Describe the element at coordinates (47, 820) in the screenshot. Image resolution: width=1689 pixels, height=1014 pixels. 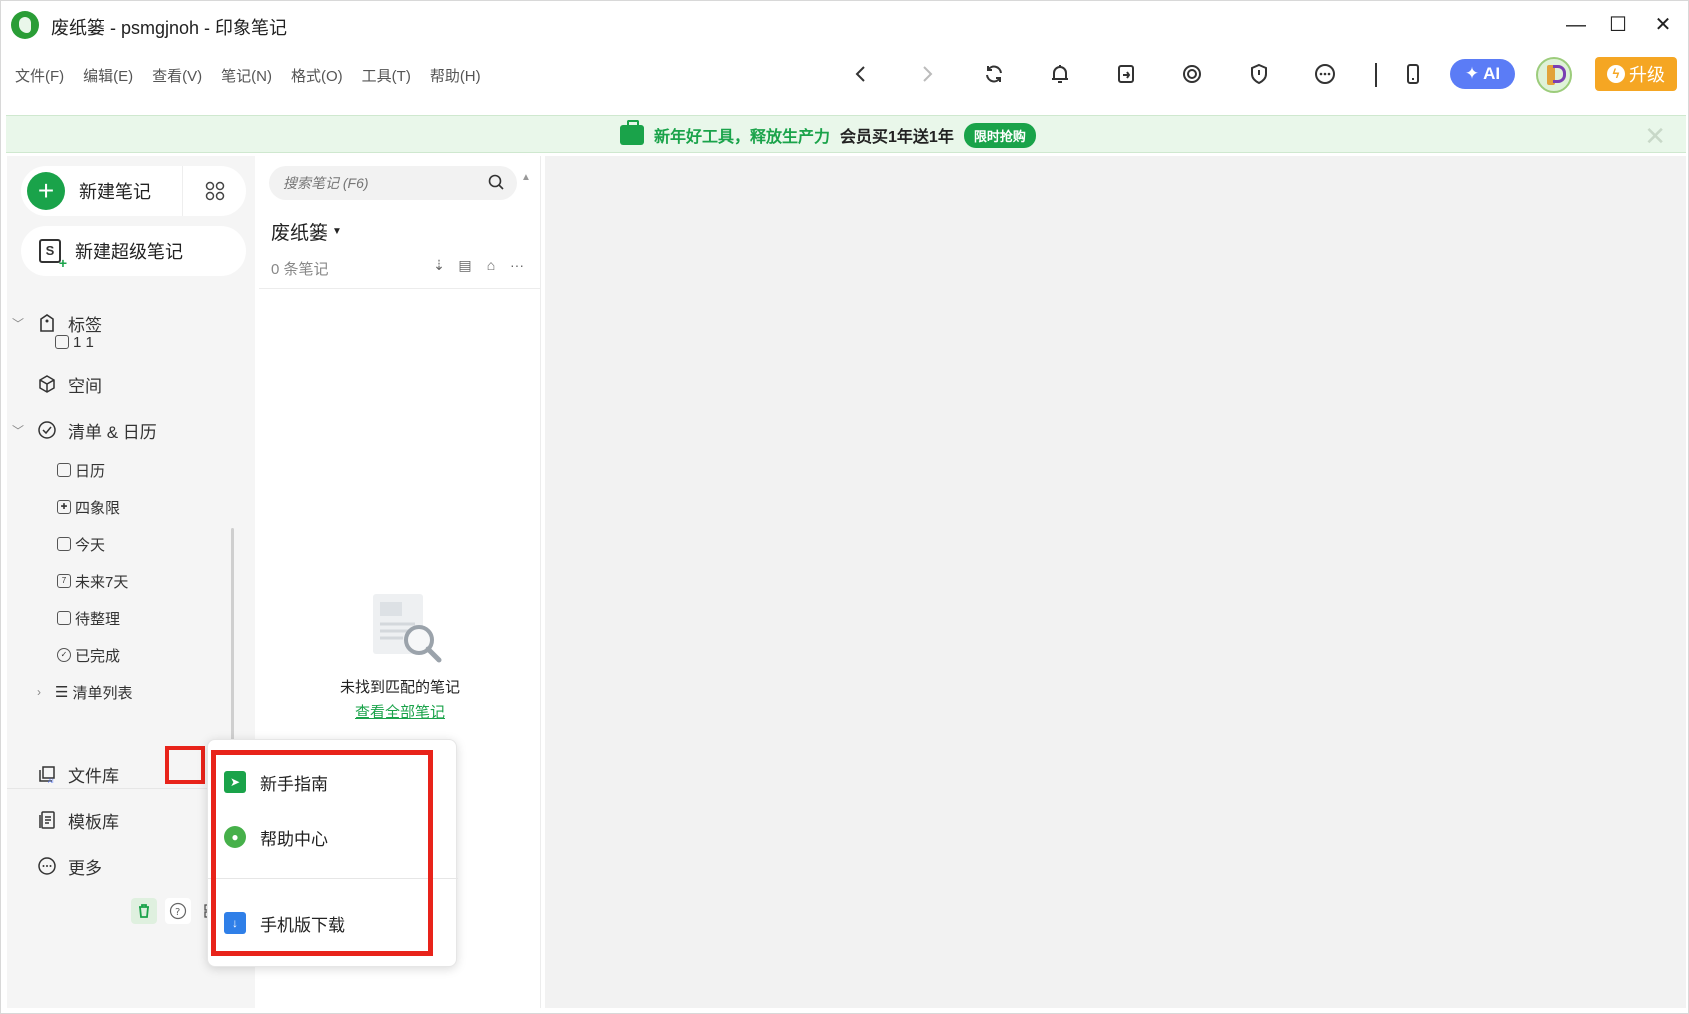
I see `template-icon` at that location.